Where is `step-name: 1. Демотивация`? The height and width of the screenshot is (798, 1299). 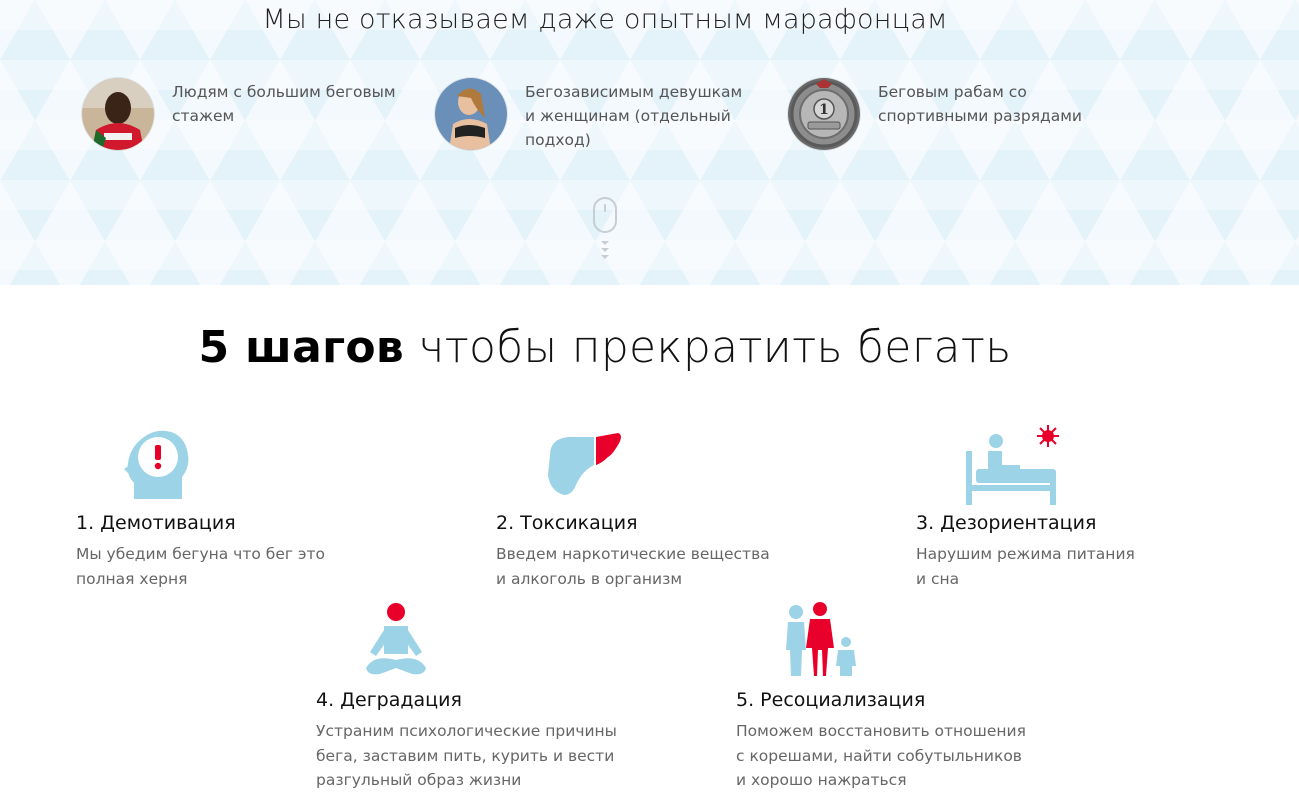 step-name: 1. Демотивация is located at coordinates (156, 523).